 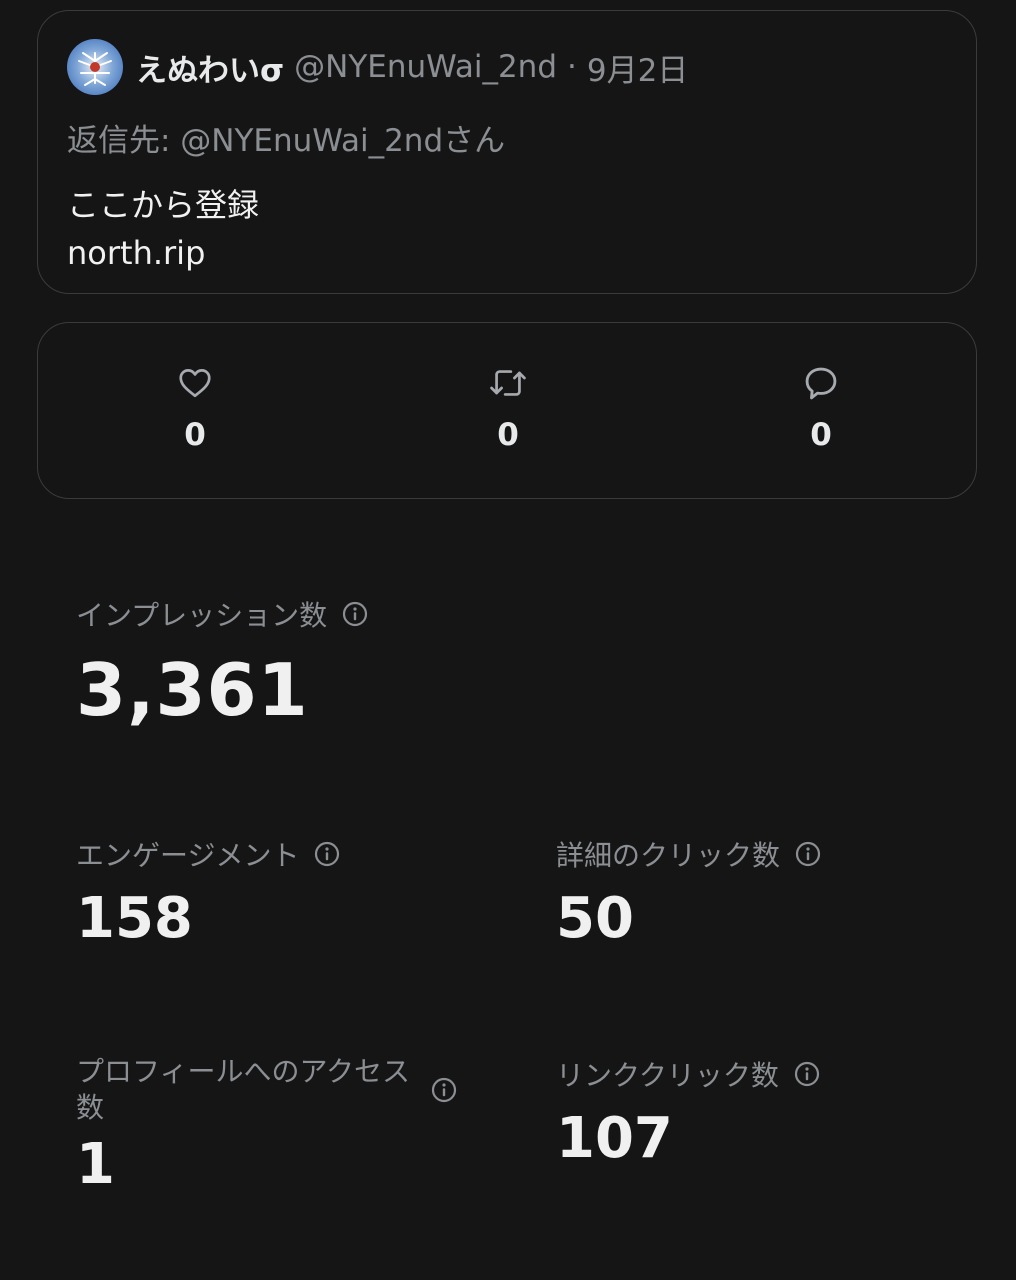 I want to click on like-stat: 0, so click(x=195, y=408).